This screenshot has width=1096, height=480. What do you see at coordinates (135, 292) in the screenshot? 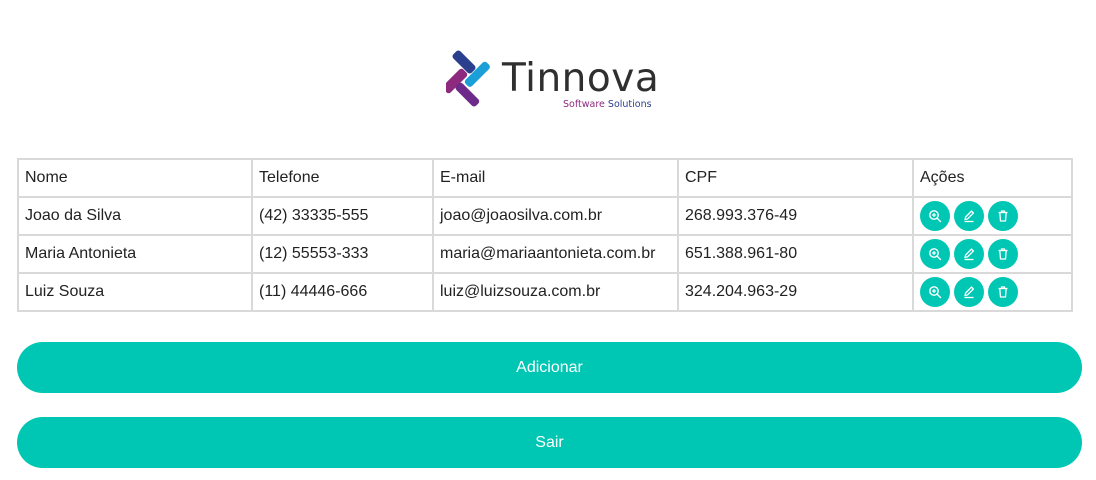
I see `cell-name: Luiz Souza` at bounding box center [135, 292].